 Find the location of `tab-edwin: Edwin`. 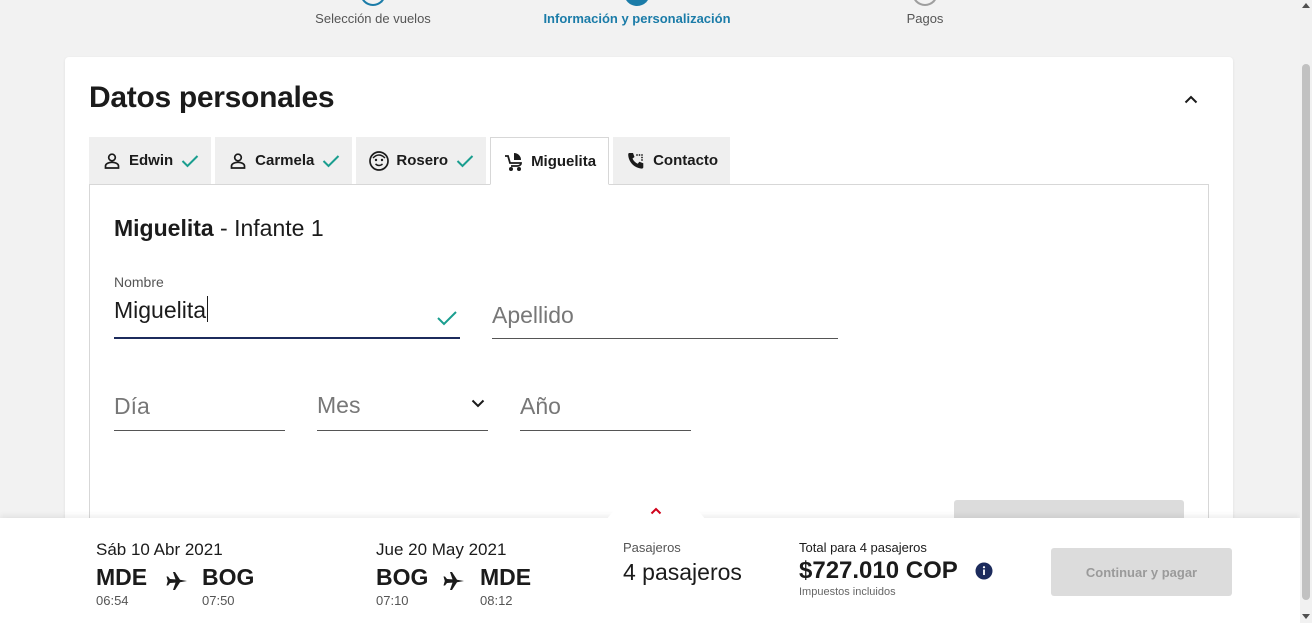

tab-edwin: Edwin is located at coordinates (150, 160).